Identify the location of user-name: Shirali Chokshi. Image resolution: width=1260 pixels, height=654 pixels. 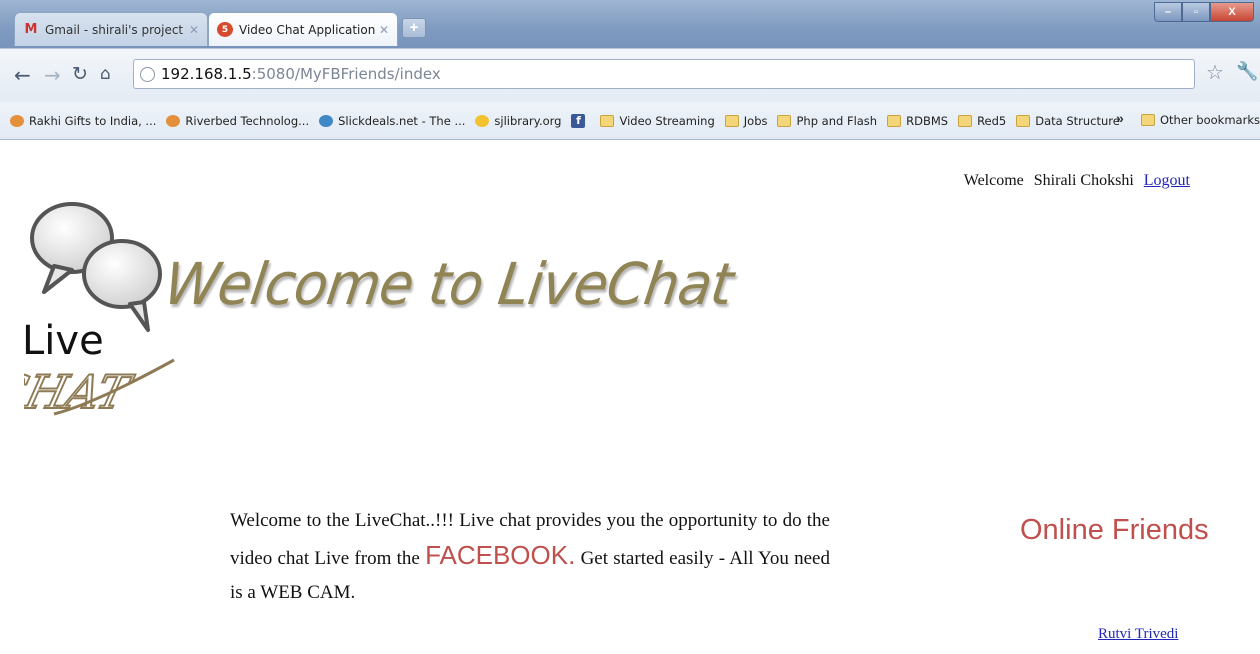
(1083, 180).